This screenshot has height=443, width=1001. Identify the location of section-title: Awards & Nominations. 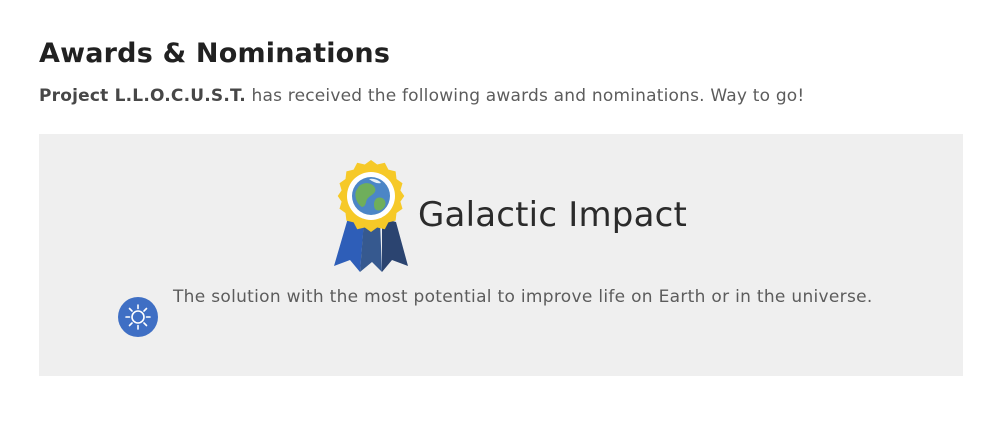
(215, 53).